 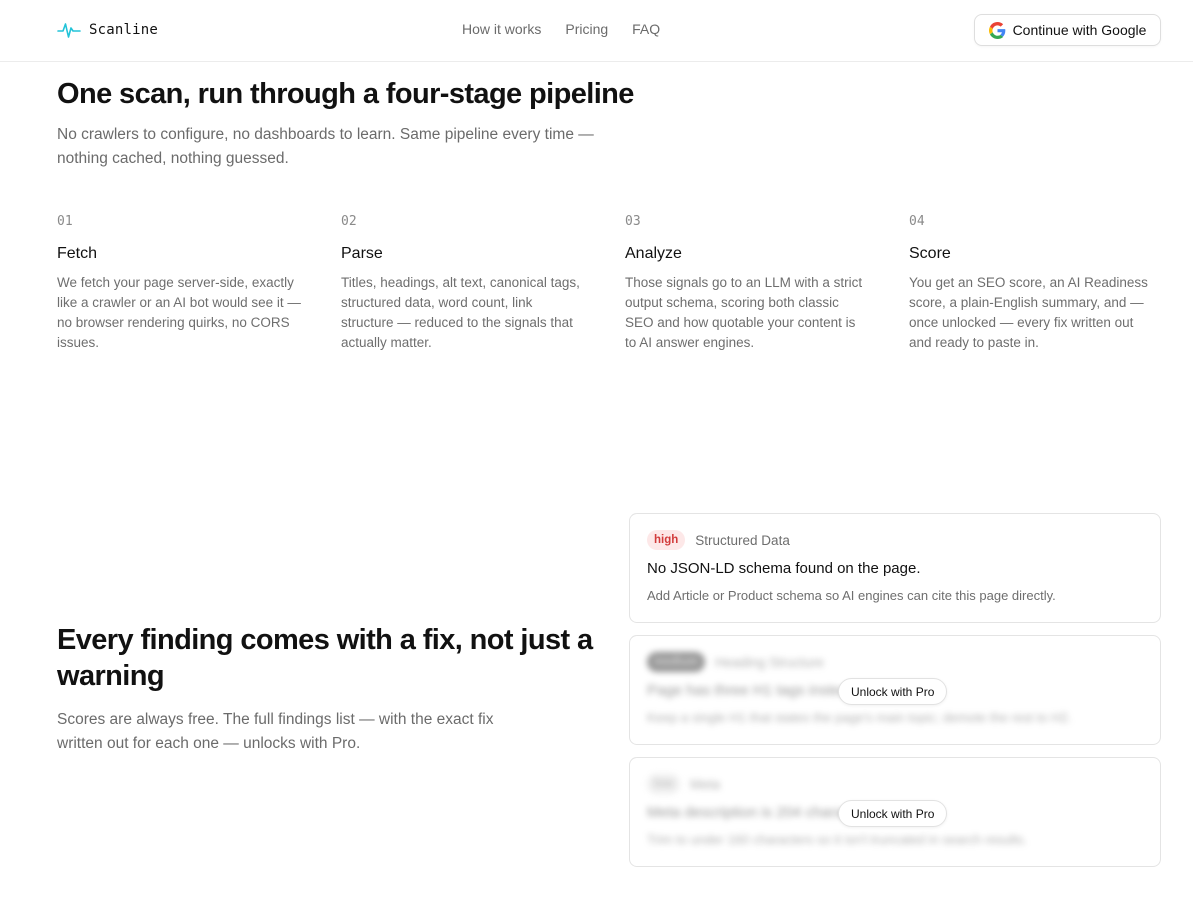 I want to click on step-title: Parse, so click(x=362, y=253).